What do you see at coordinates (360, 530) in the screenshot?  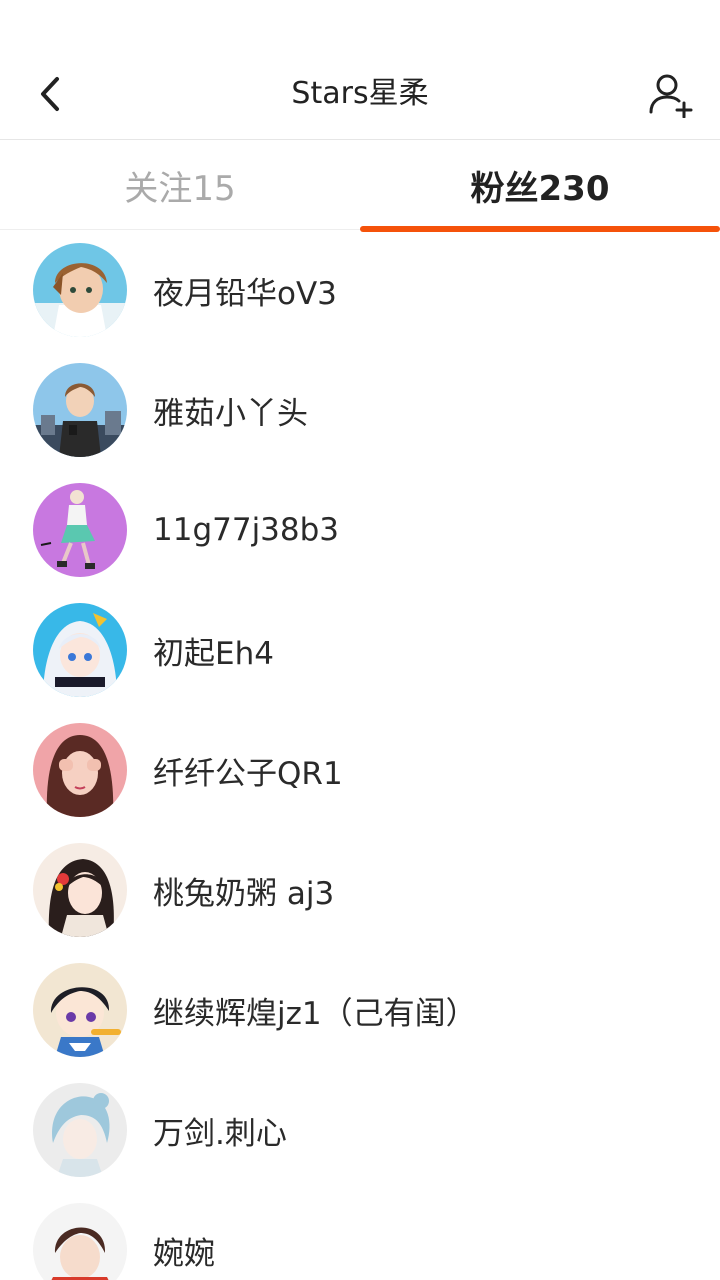 I see `list-item: 11g77j38b3` at bounding box center [360, 530].